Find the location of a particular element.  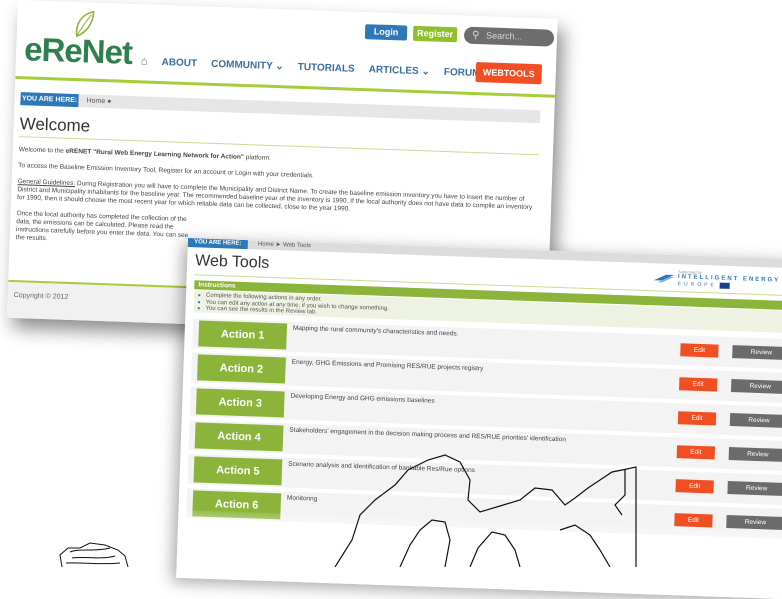

login-button: Login is located at coordinates (386, 32).